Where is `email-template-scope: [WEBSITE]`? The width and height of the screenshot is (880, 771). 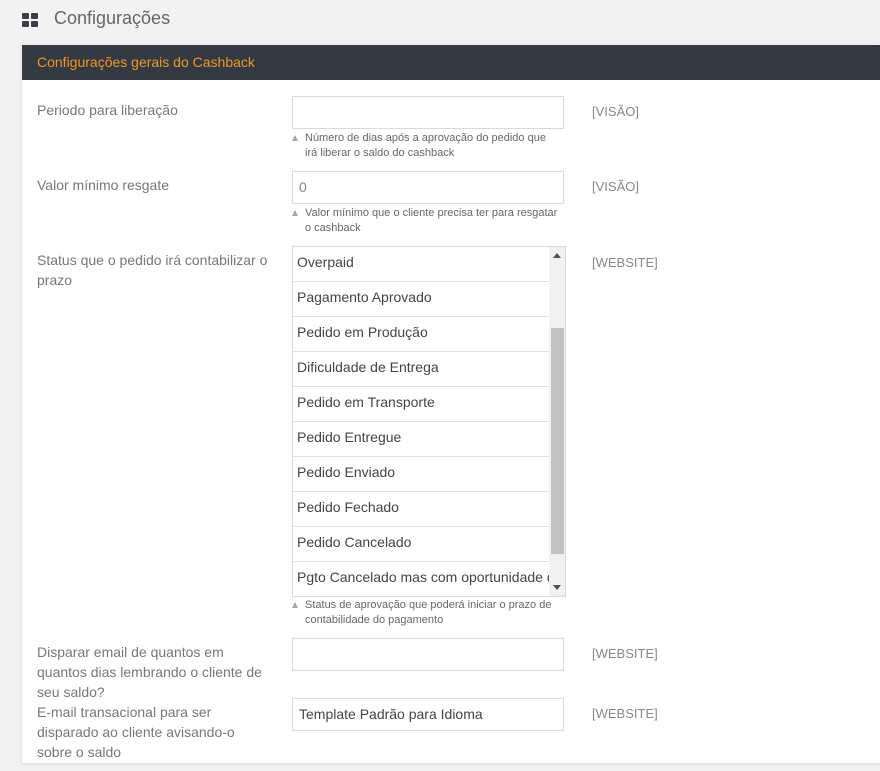
email-template-scope: [WEBSITE] is located at coordinates (625, 713).